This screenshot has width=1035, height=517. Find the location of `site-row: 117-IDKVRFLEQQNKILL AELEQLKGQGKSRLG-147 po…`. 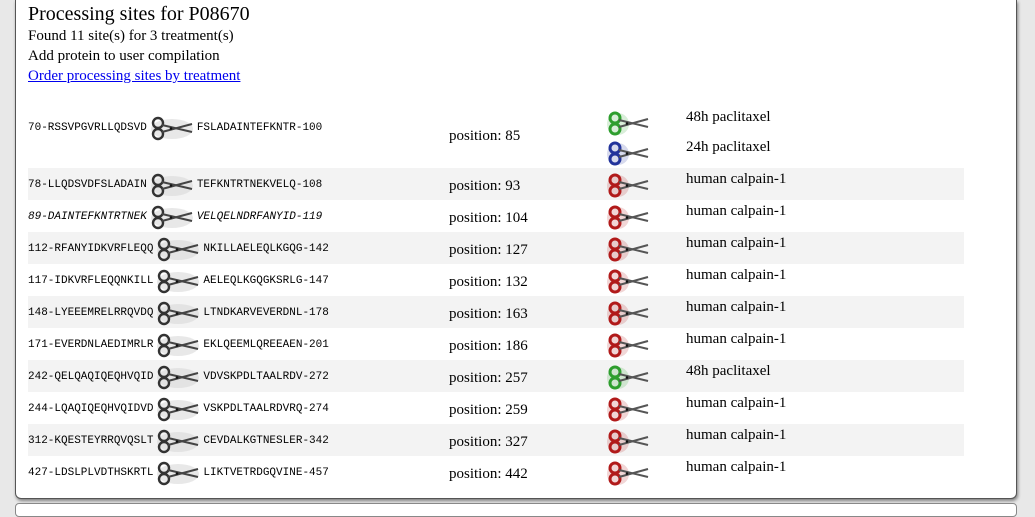

site-row: 117-IDKVRFLEQQNKILL AELEQLKGQGKSRLG-147 po… is located at coordinates (496, 280).